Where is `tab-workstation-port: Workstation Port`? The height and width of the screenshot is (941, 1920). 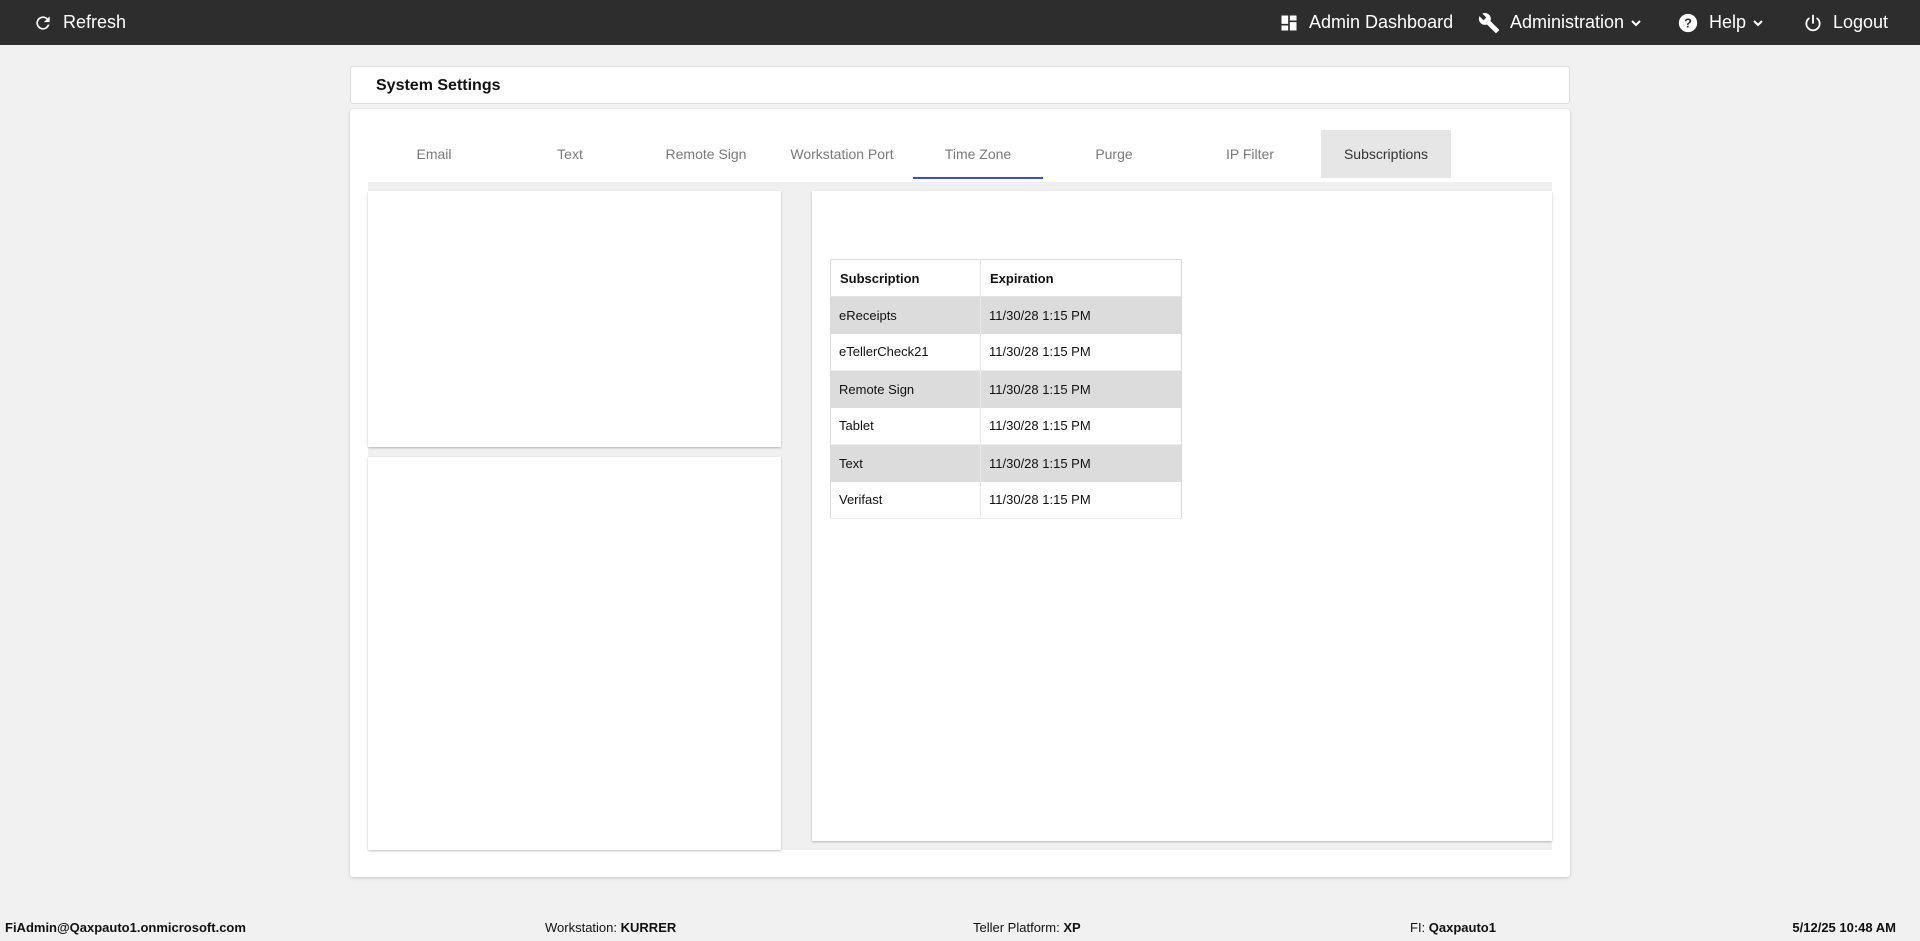
tab-workstation-port: Workstation Port is located at coordinates (842, 154).